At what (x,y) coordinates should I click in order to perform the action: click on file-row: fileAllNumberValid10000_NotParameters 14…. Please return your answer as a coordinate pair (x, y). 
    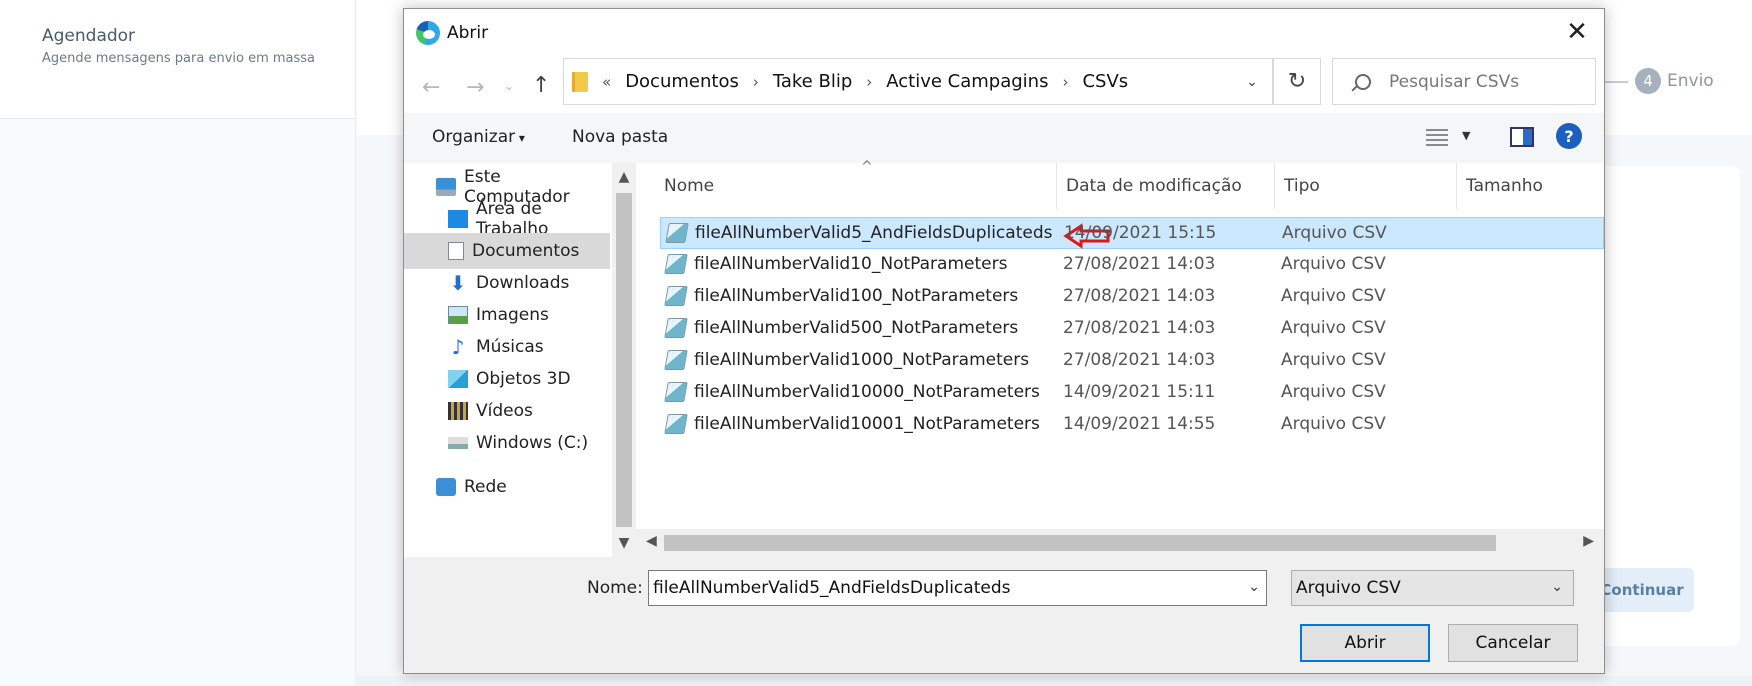
    Looking at the image, I should click on (1132, 393).